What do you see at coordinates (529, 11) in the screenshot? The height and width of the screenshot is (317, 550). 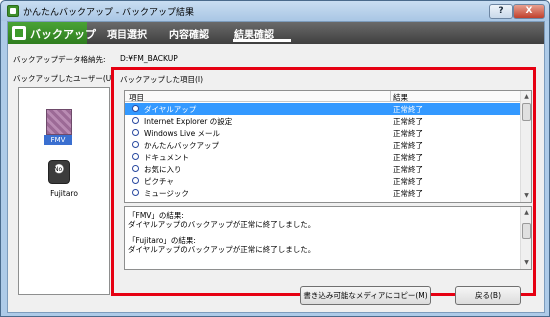 I see `close-button: X` at bounding box center [529, 11].